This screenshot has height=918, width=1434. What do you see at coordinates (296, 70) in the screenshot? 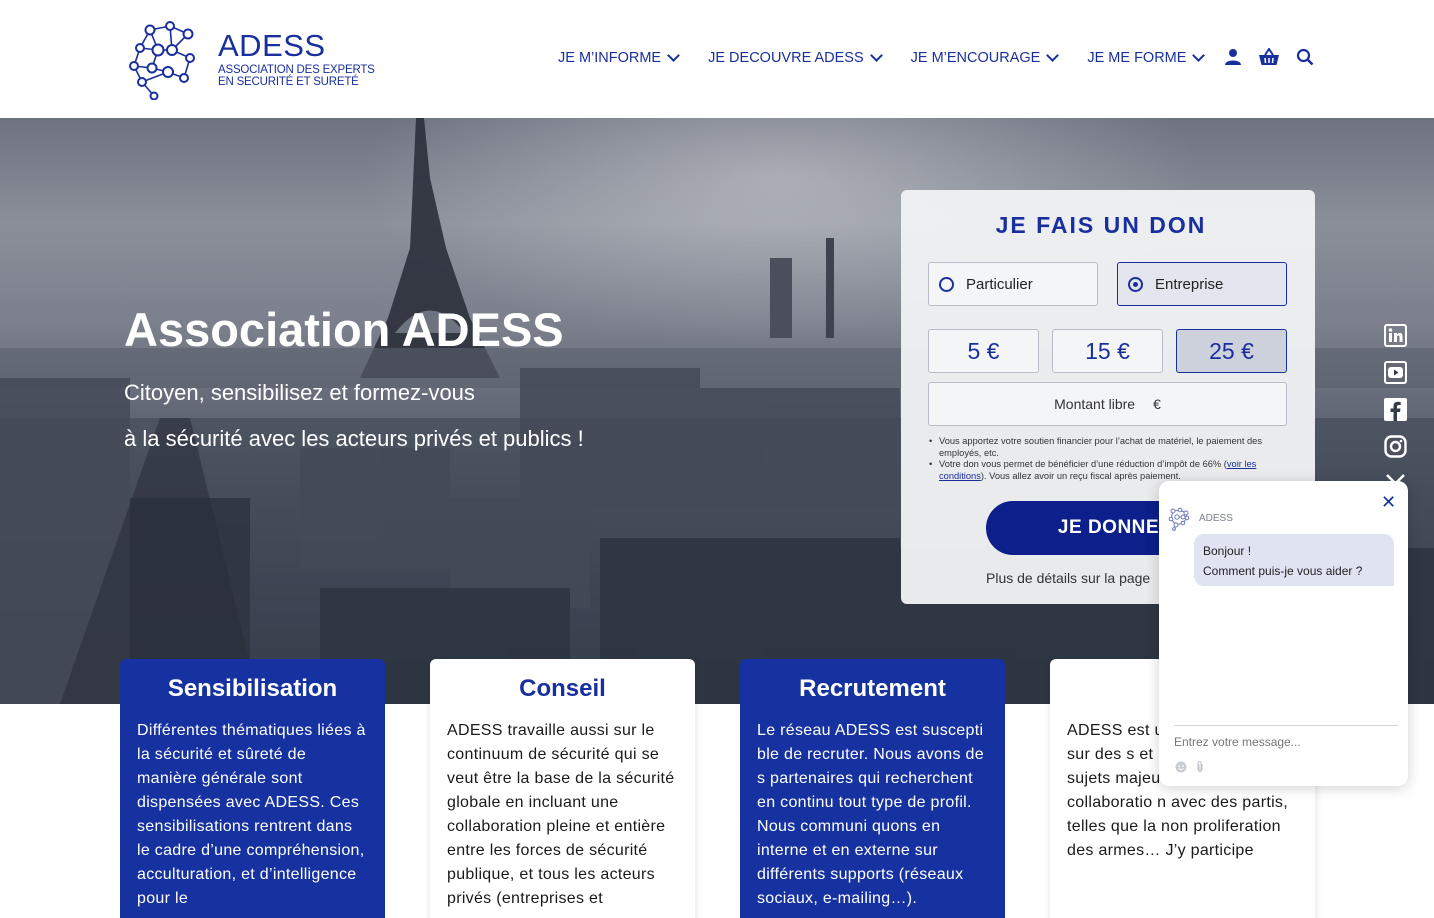
I see `logo-subtitle-line1: ASSOCIATION DES EXPERTS` at bounding box center [296, 70].